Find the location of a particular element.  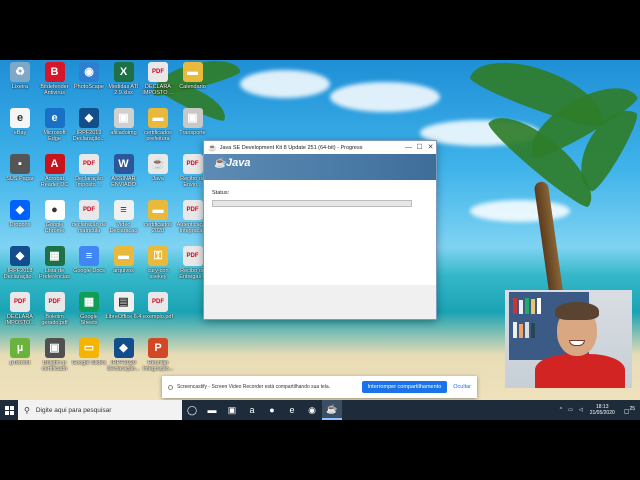

progress-bar is located at coordinates (312, 203).